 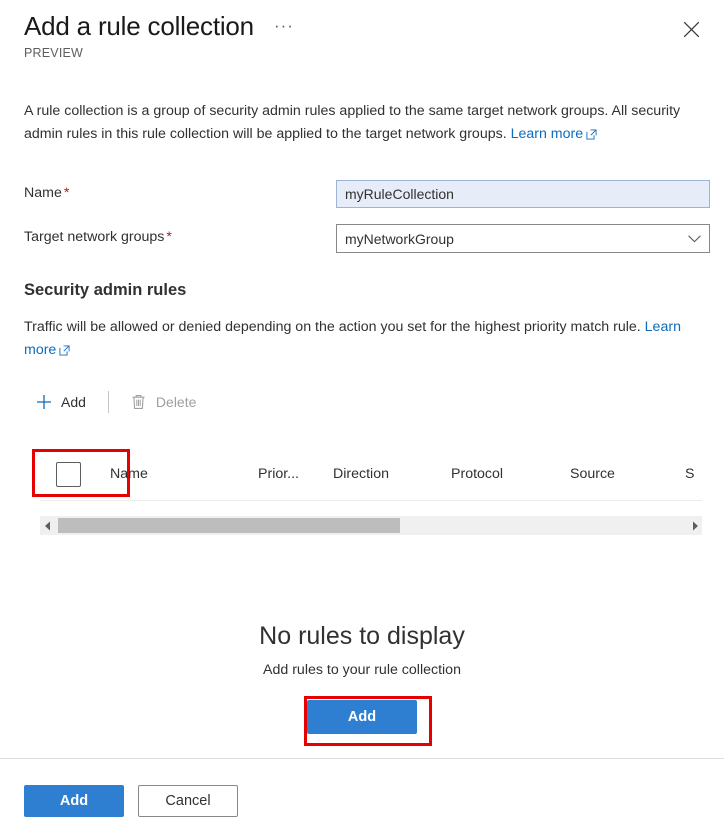 I want to click on target-network-groups-dropdown: myNetworkGroup, so click(x=523, y=238).